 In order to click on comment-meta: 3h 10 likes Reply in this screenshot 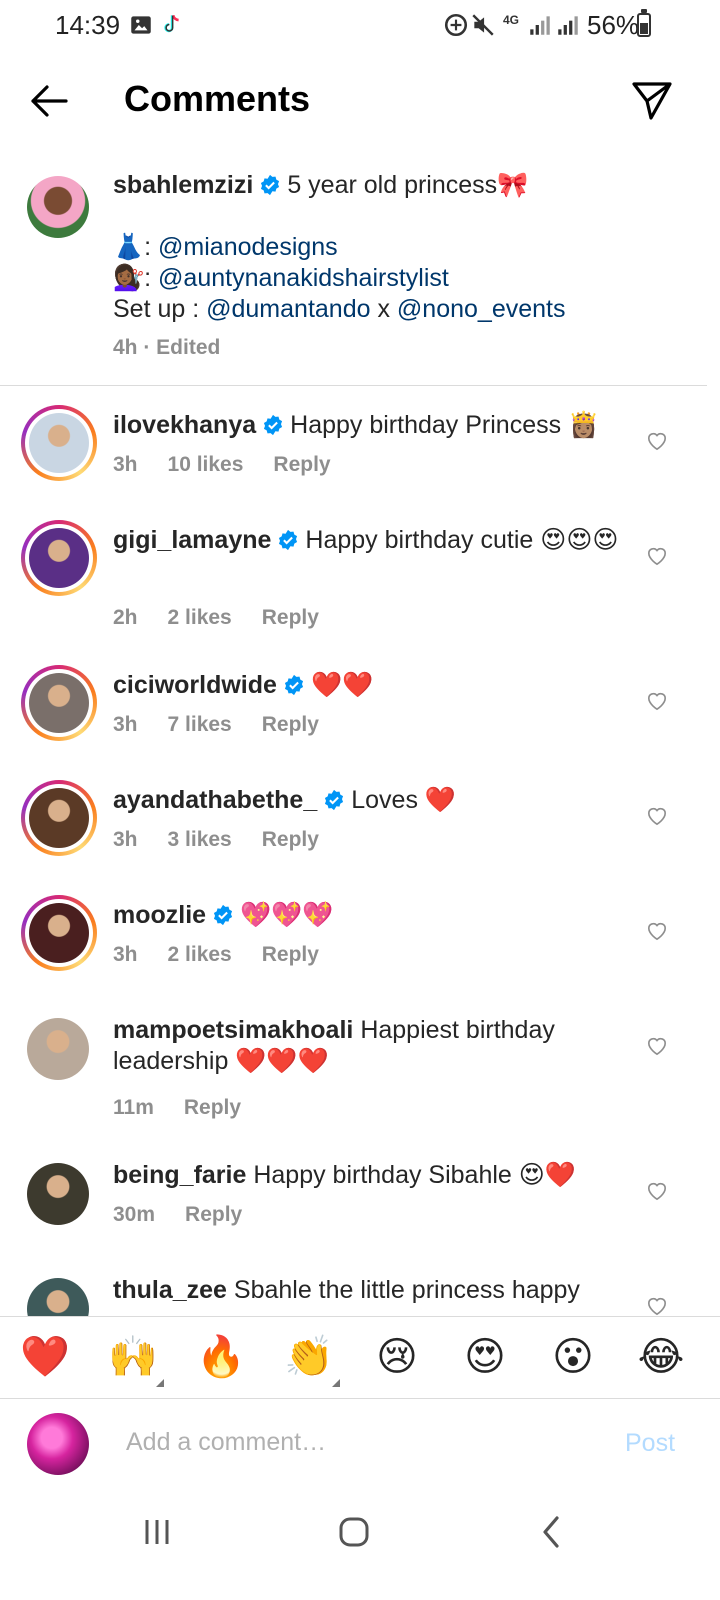, I will do `click(237, 465)`.